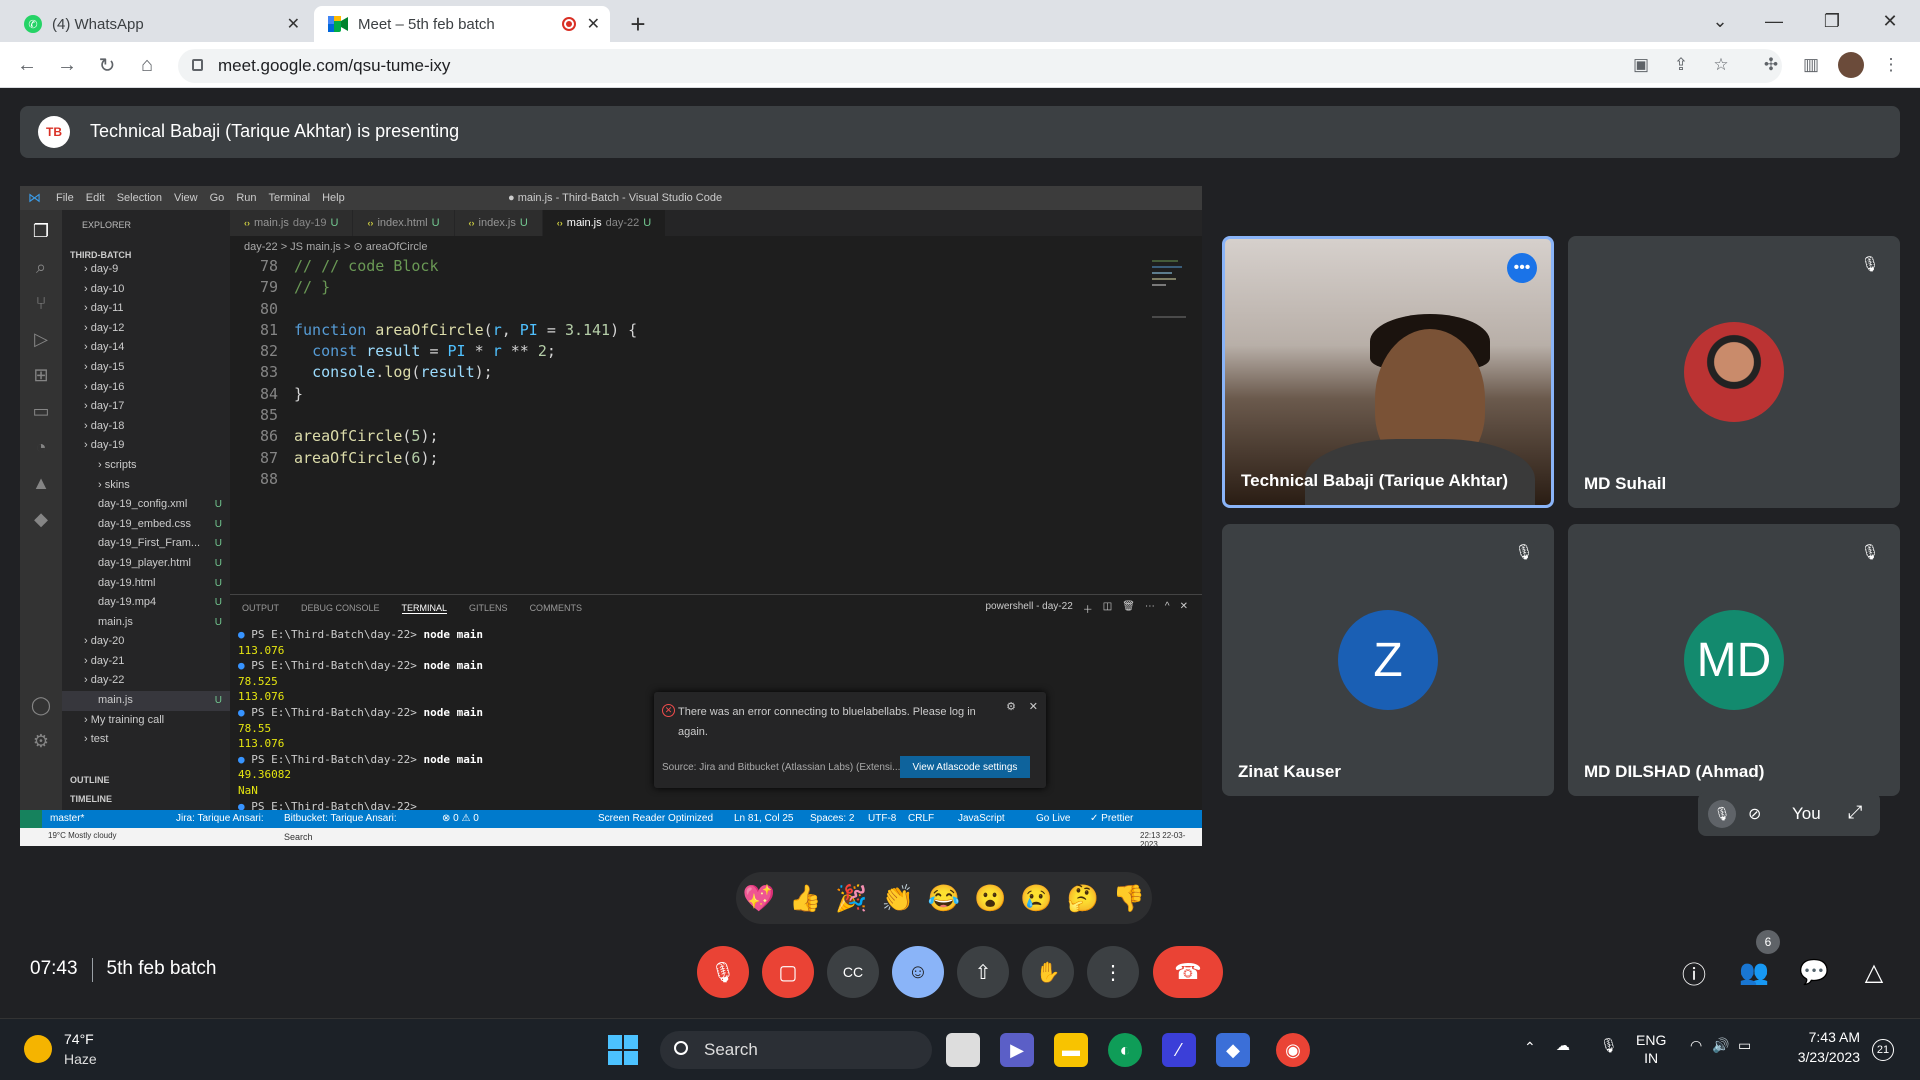  I want to click on wifi-icon: ◠, so click(1696, 1045).